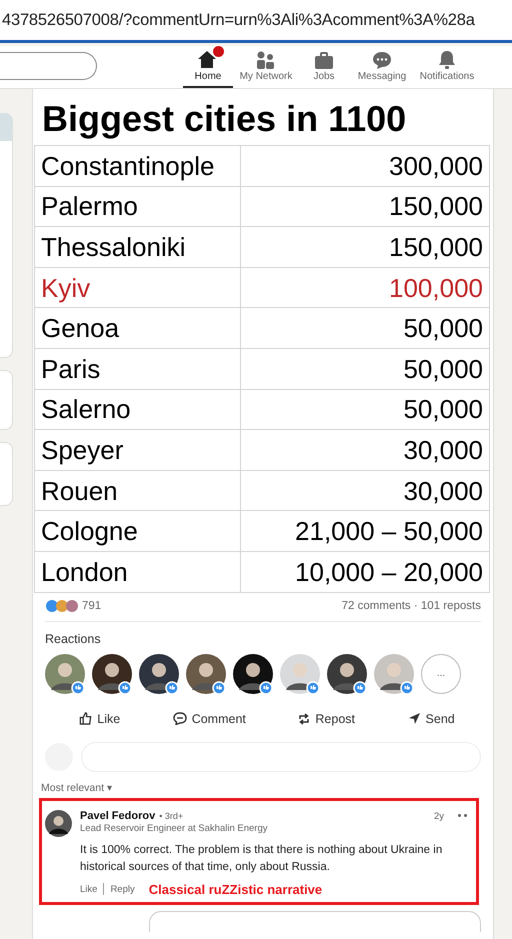  Describe the element at coordinates (137, 287) in the screenshot. I see `table-cell: Kyiv` at that location.